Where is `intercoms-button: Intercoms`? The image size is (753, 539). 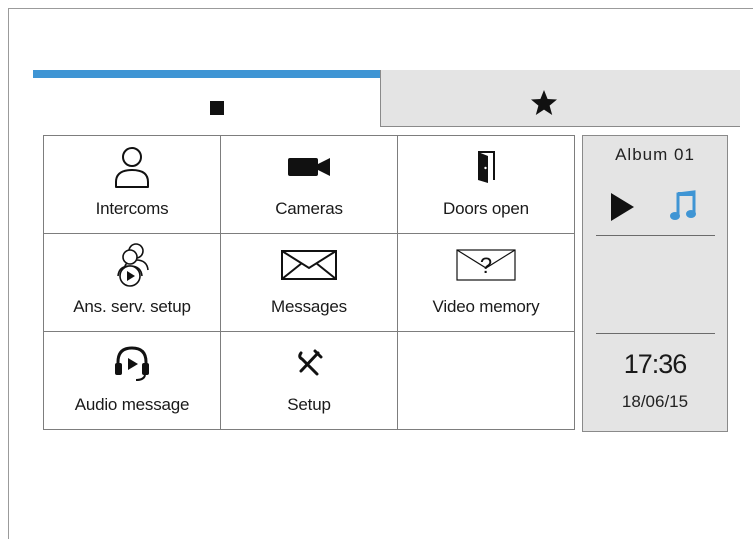
intercoms-button: Intercoms is located at coordinates (132, 185).